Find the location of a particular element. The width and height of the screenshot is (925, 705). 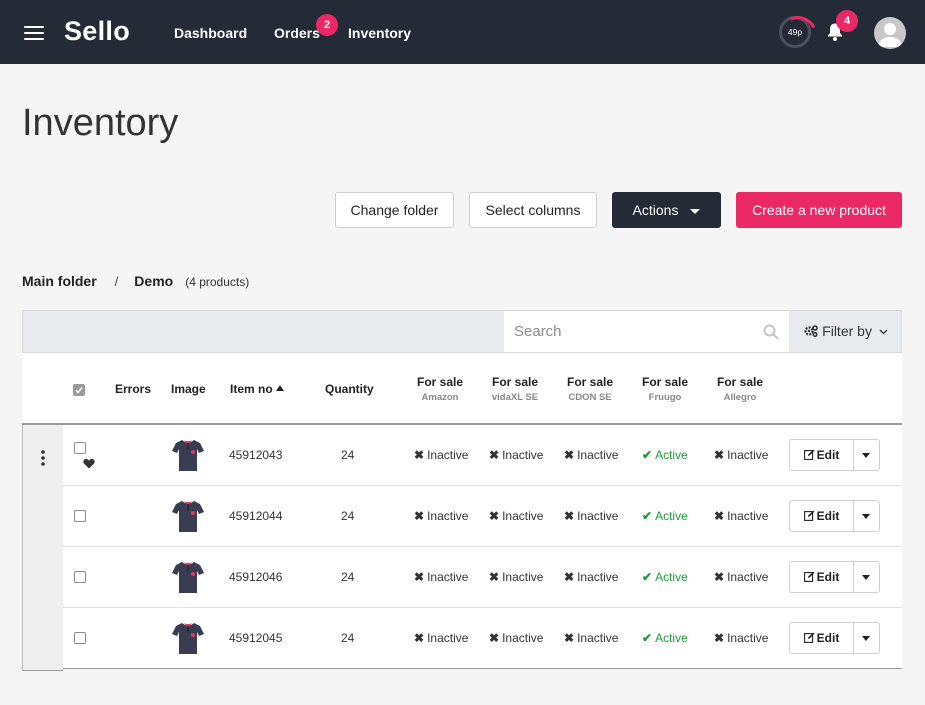

search-bar: Filter by is located at coordinates (462, 331).